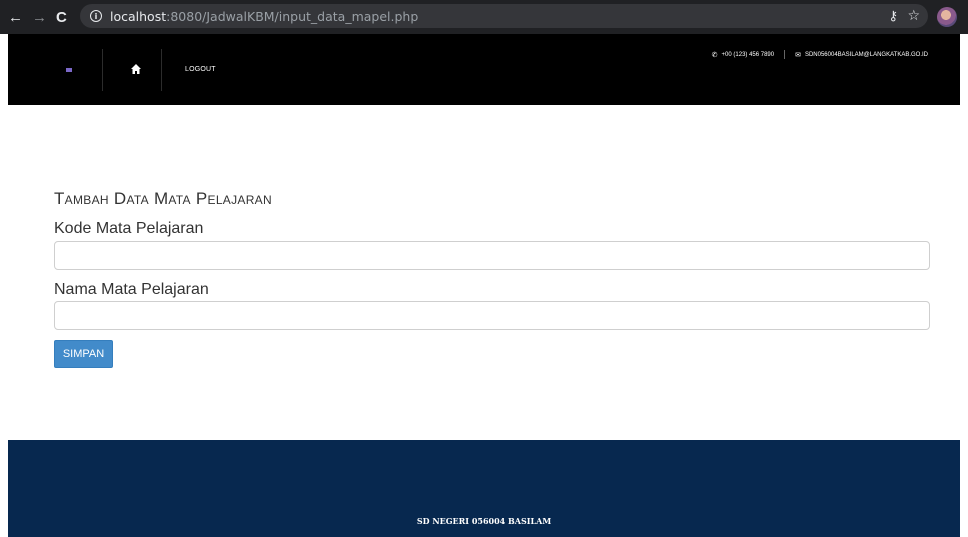 Image resolution: width=968 pixels, height=537 pixels. What do you see at coordinates (39, 17) in the screenshot?
I see `forward-arrow-icon: →` at bounding box center [39, 17].